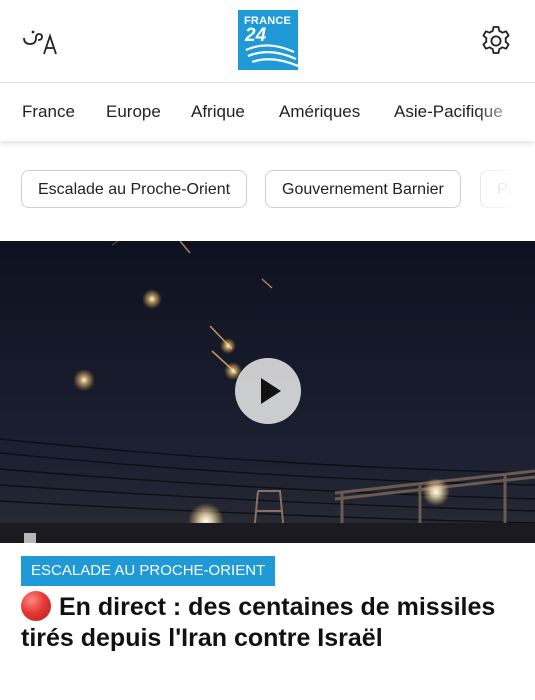 The image size is (535, 700). What do you see at coordinates (505, 112) in the screenshot?
I see `nav-fade` at bounding box center [505, 112].